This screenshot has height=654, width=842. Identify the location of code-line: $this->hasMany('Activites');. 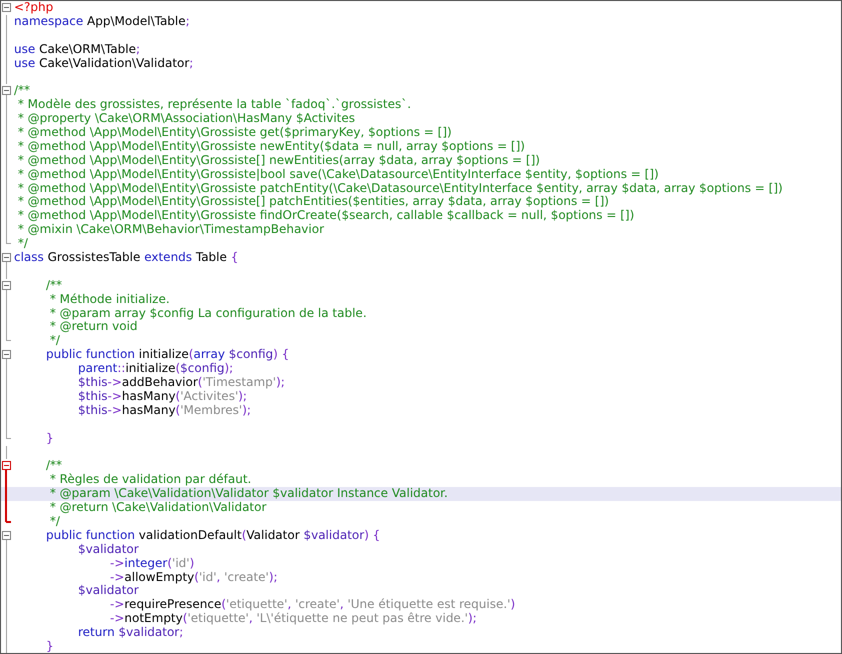
(162, 397).